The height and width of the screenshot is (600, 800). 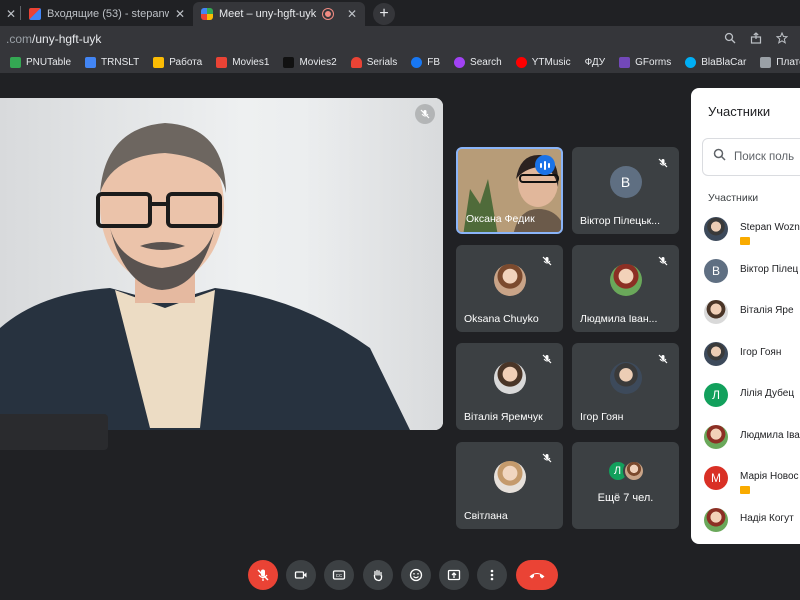 What do you see at coordinates (486, 516) in the screenshot?
I see `tile-name: Світлана` at bounding box center [486, 516].